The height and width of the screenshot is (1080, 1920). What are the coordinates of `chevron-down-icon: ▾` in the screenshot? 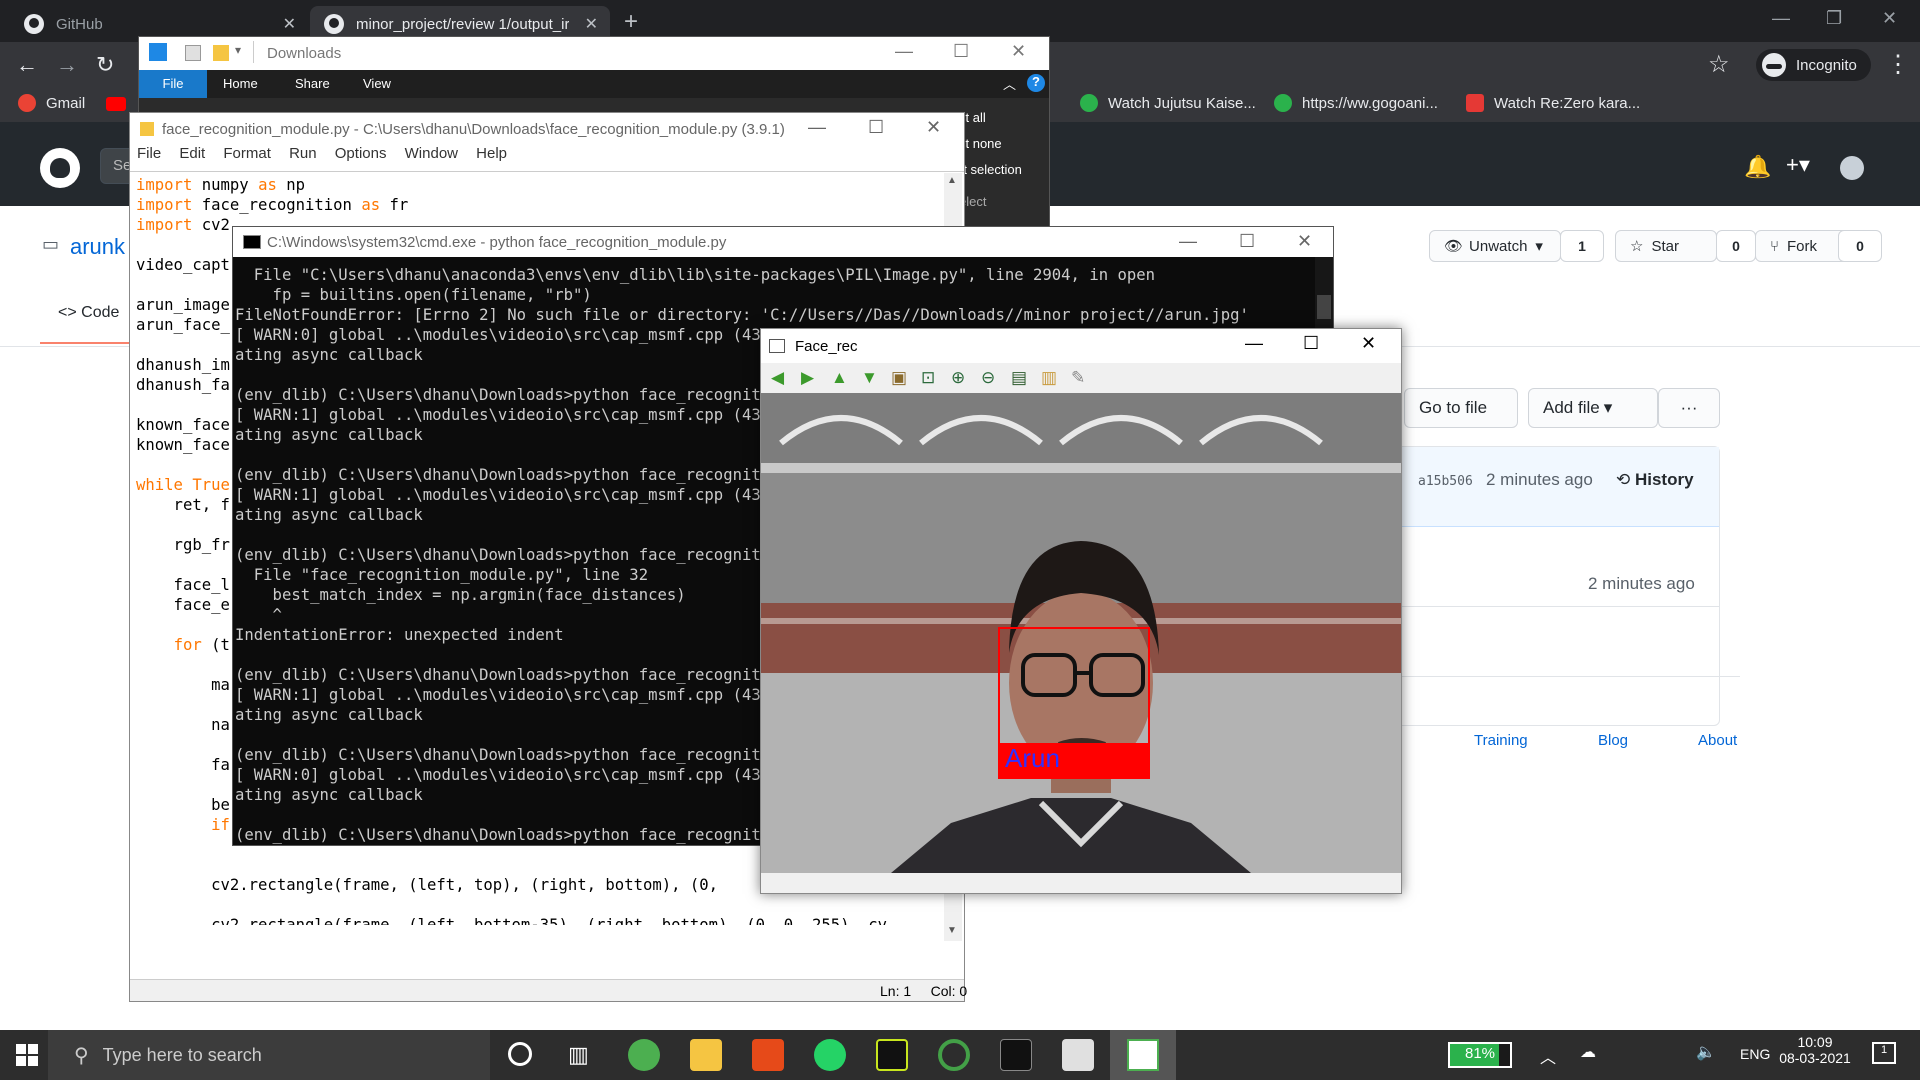 It's located at (238, 50).